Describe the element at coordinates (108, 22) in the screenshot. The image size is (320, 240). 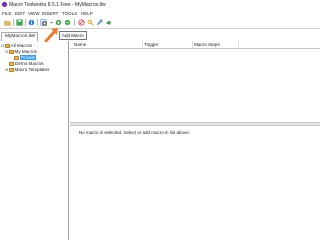
I see `hand-icon` at that location.